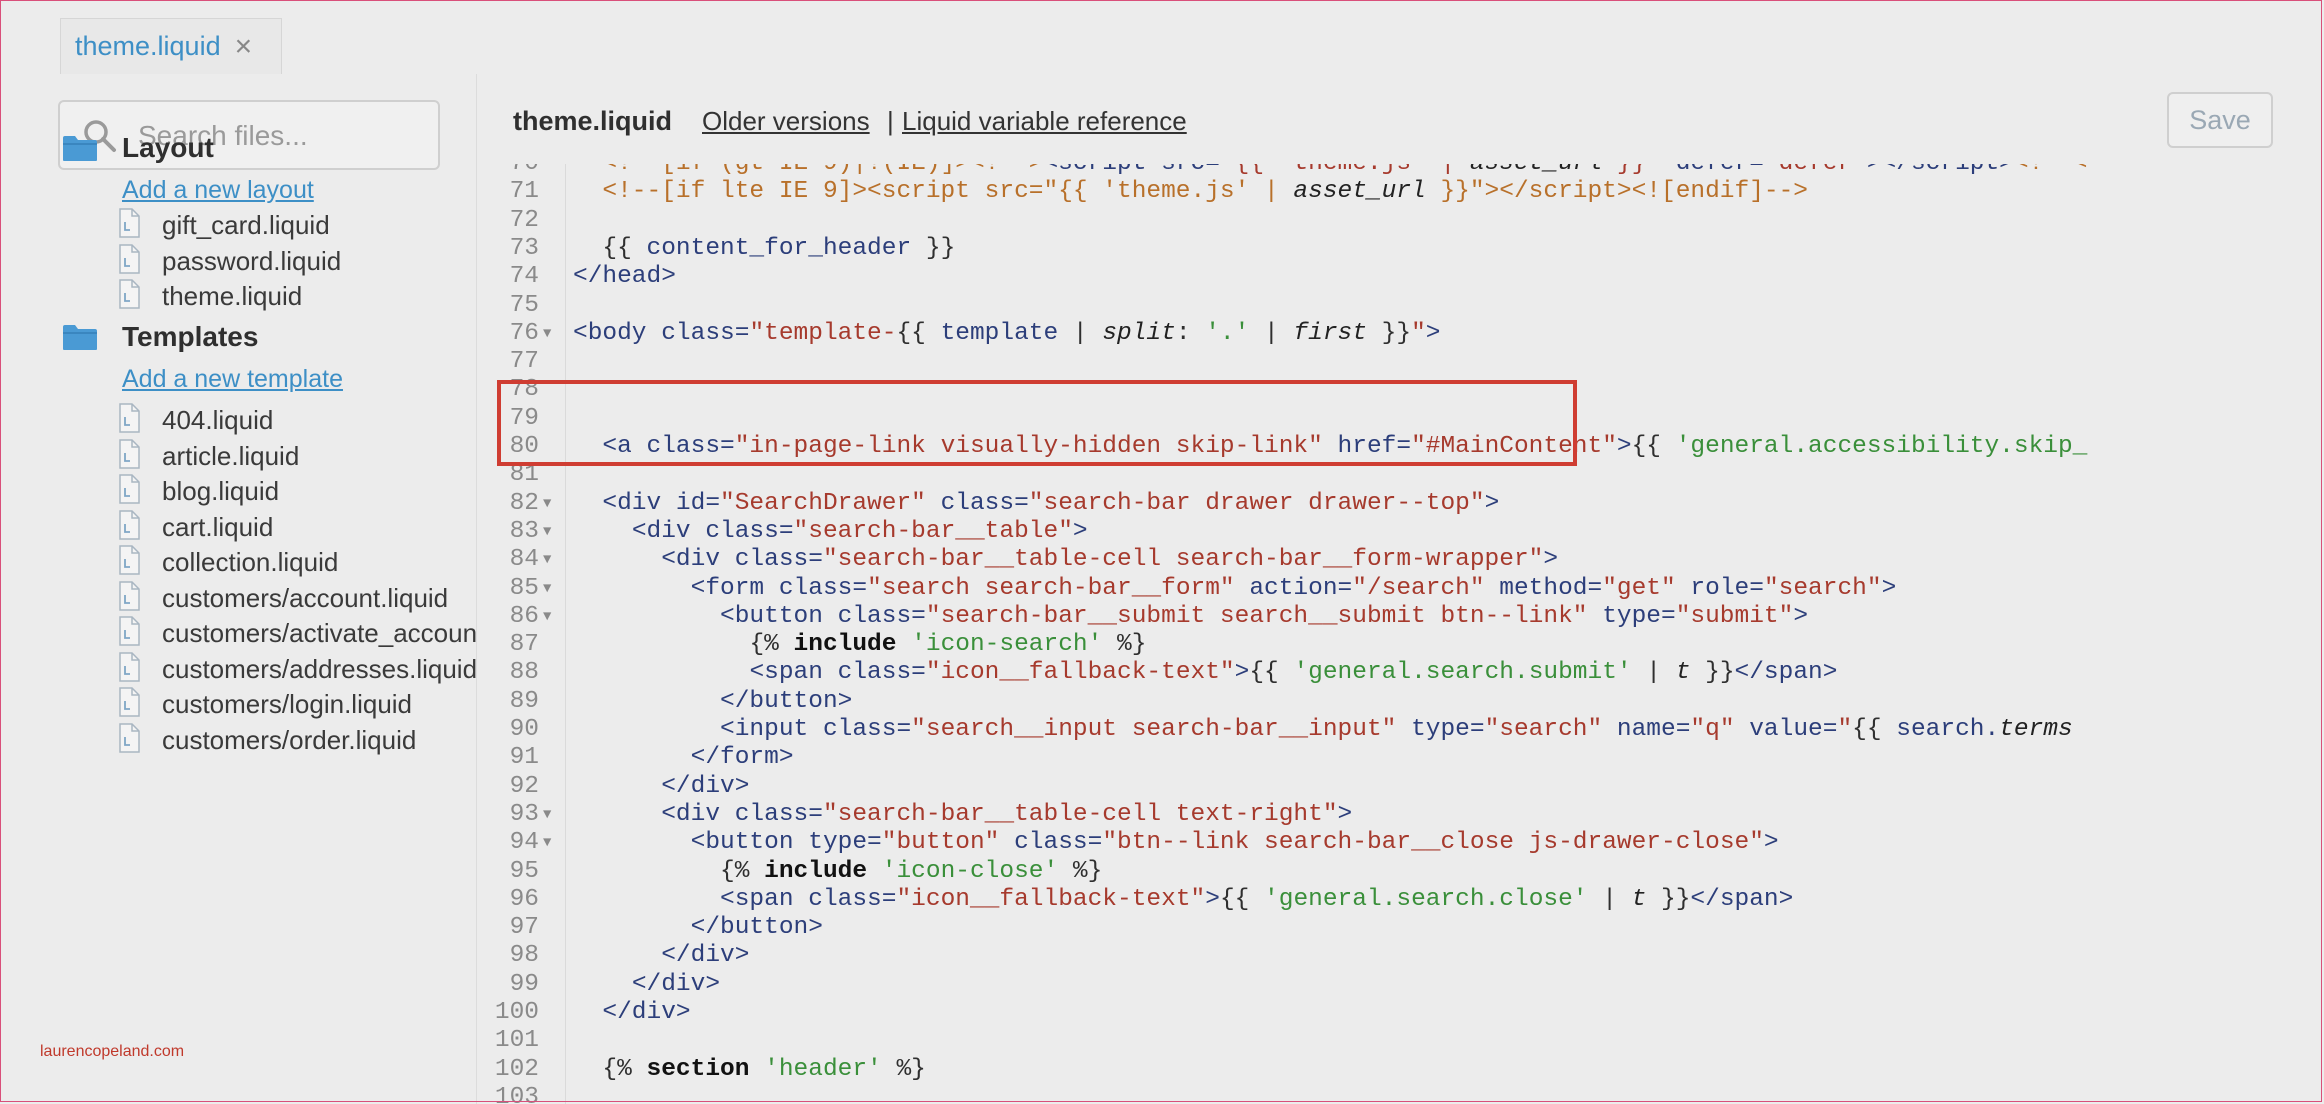  What do you see at coordinates (265, 704) in the screenshot?
I see `file-item: customers/login.liquid` at bounding box center [265, 704].